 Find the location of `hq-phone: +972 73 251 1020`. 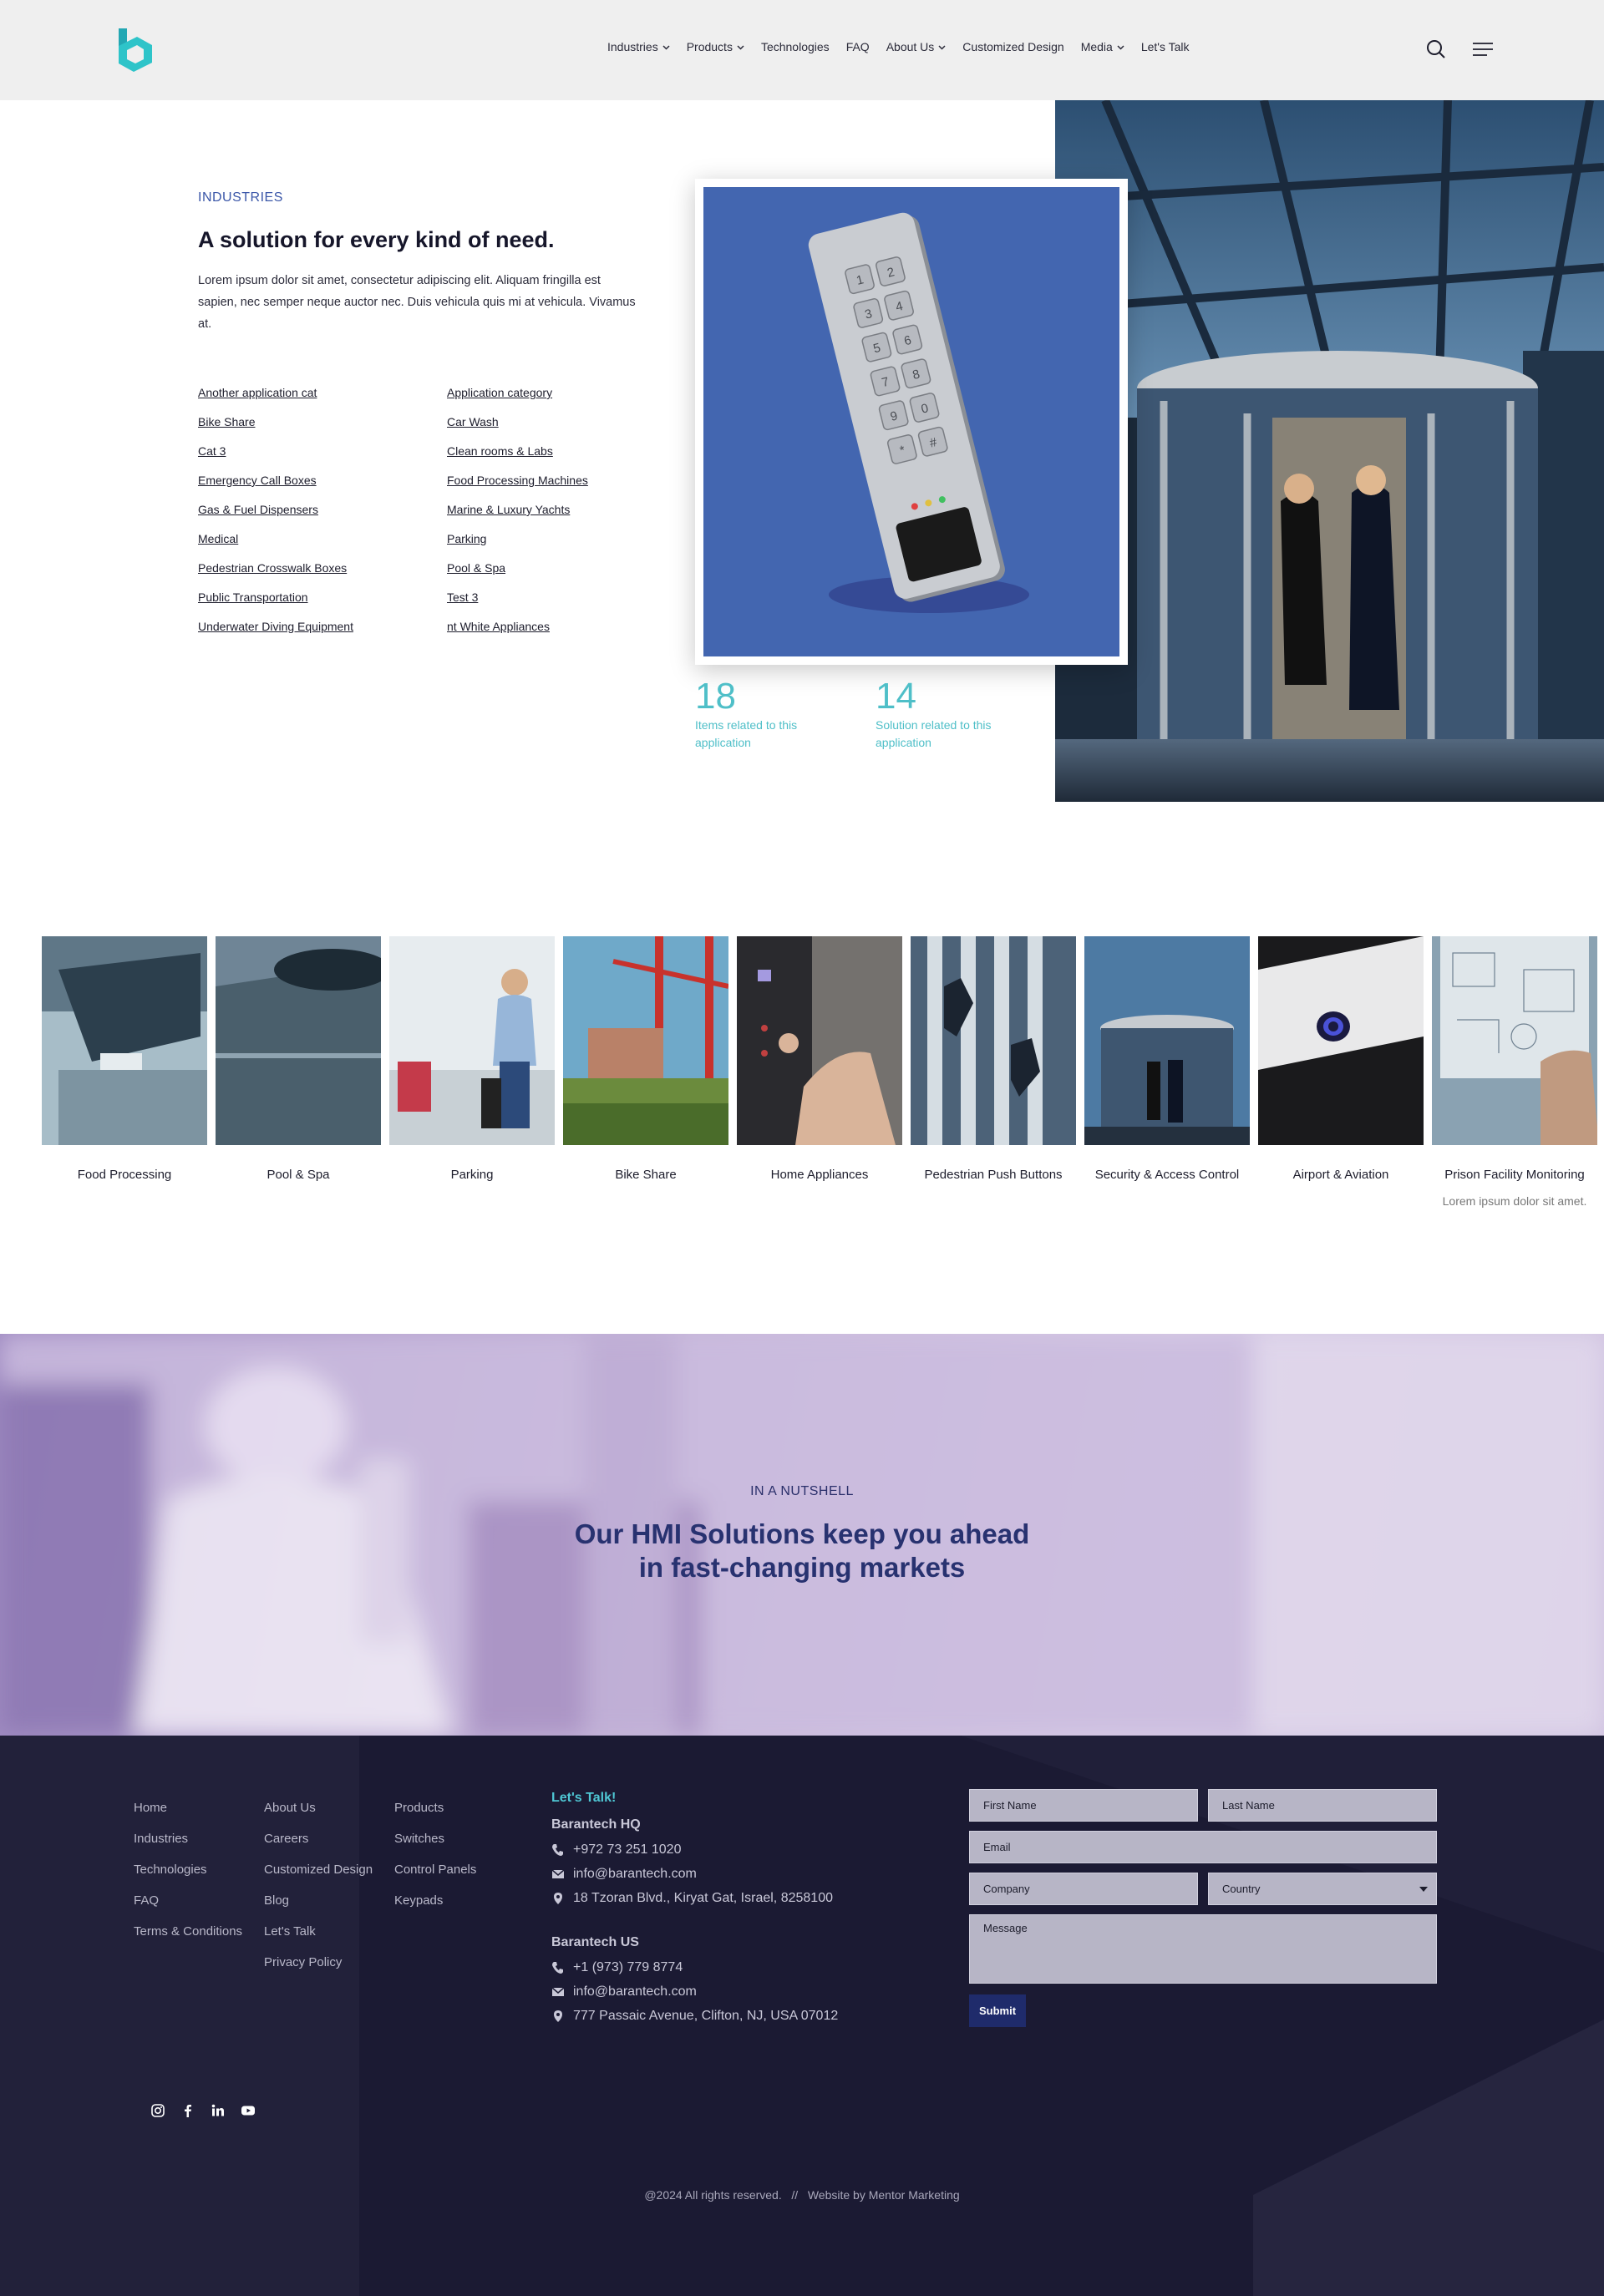

hq-phone: +972 73 251 1020 is located at coordinates (627, 1849).